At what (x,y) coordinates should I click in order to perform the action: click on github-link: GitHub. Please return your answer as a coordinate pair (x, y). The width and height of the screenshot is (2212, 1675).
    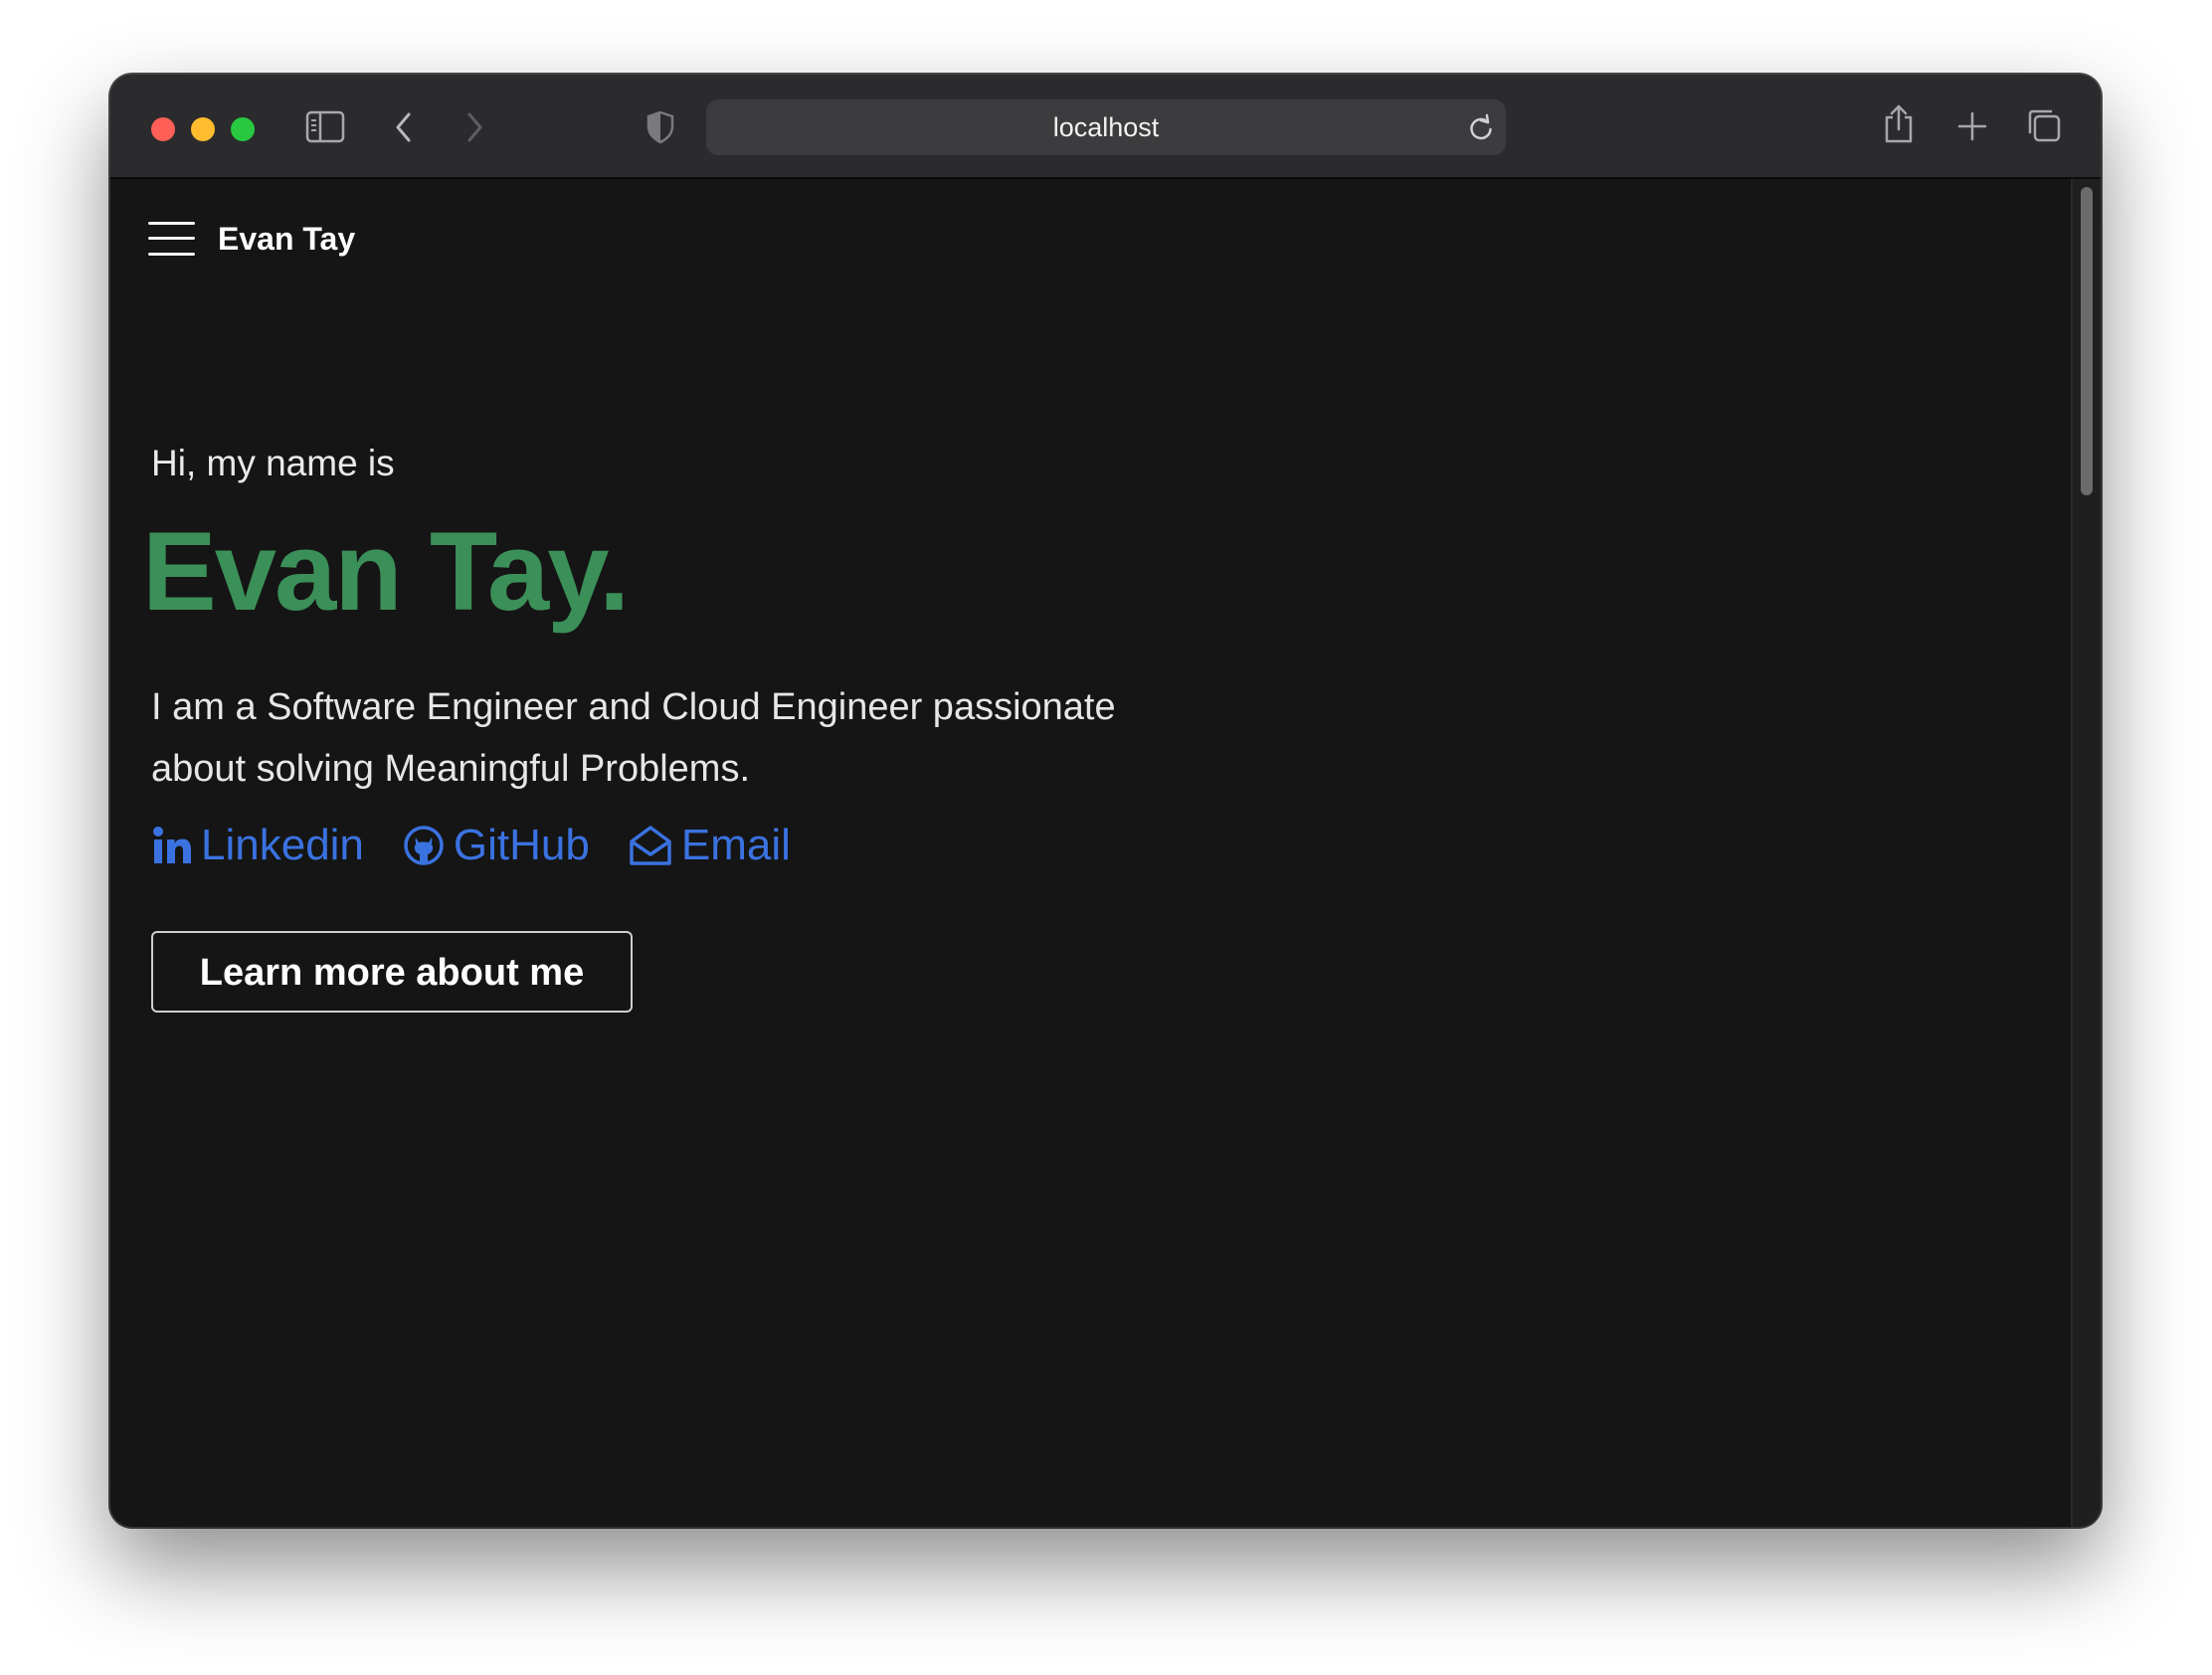
    Looking at the image, I should click on (496, 846).